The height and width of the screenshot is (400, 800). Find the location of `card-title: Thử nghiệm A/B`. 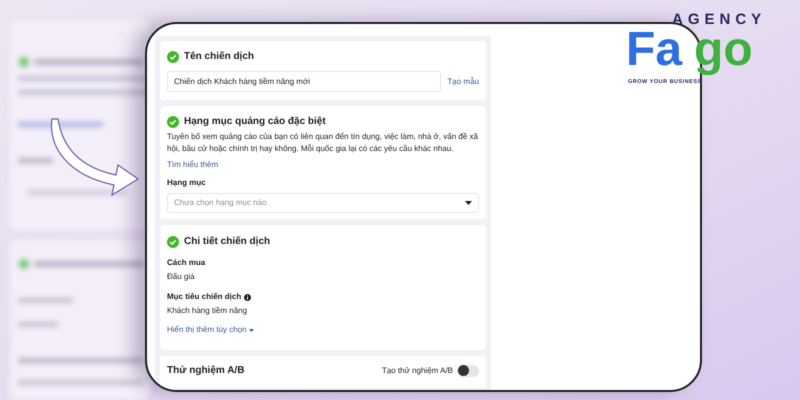

card-title: Thử nghiệm A/B is located at coordinates (205, 371).